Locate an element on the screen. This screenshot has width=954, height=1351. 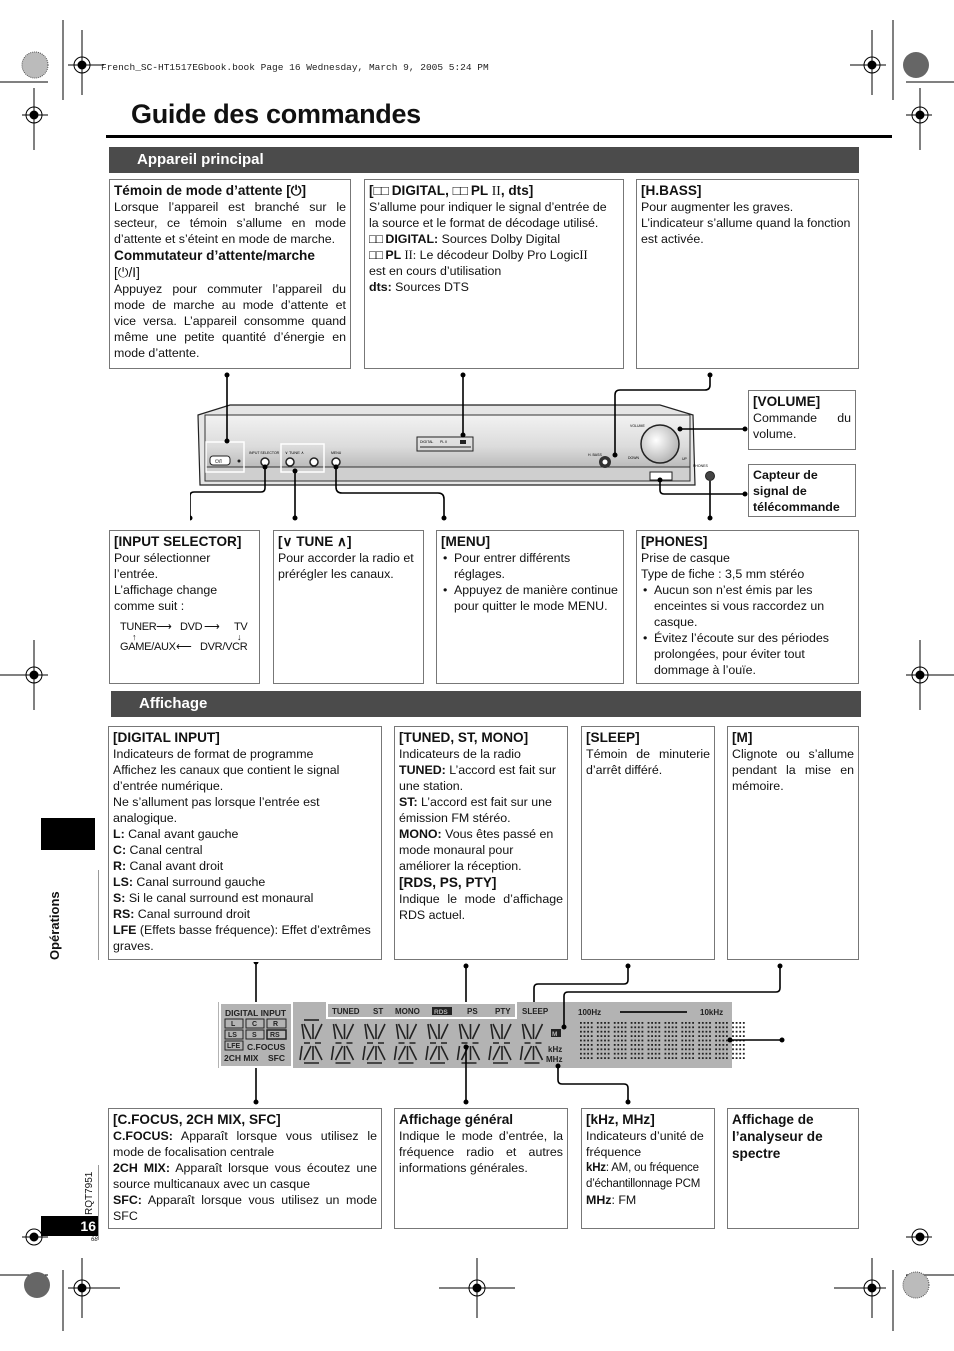
general-display-title: Affichage général is located at coordinates (456, 1119).